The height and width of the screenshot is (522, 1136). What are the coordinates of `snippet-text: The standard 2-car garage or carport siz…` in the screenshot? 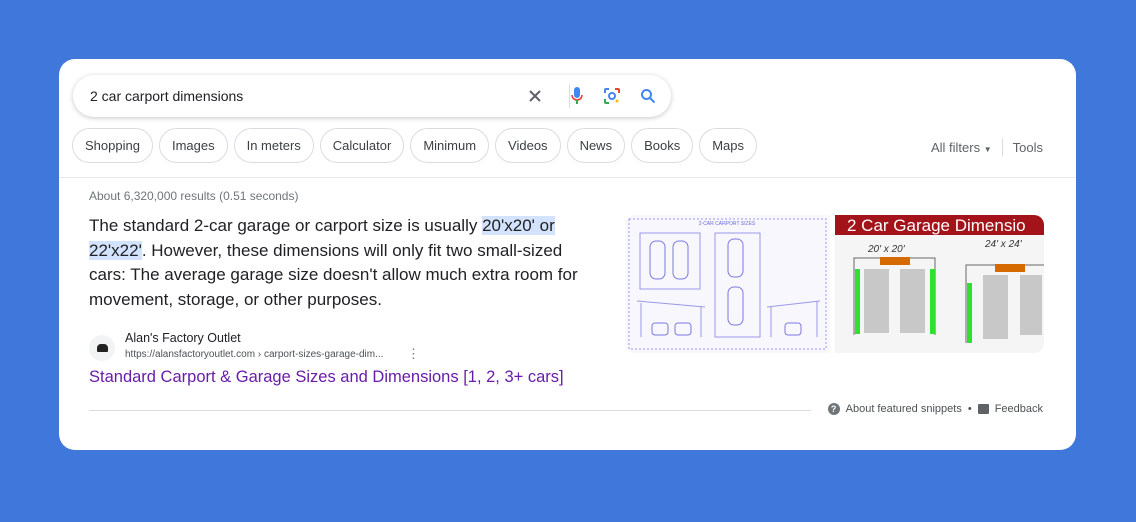 It's located at (286, 225).